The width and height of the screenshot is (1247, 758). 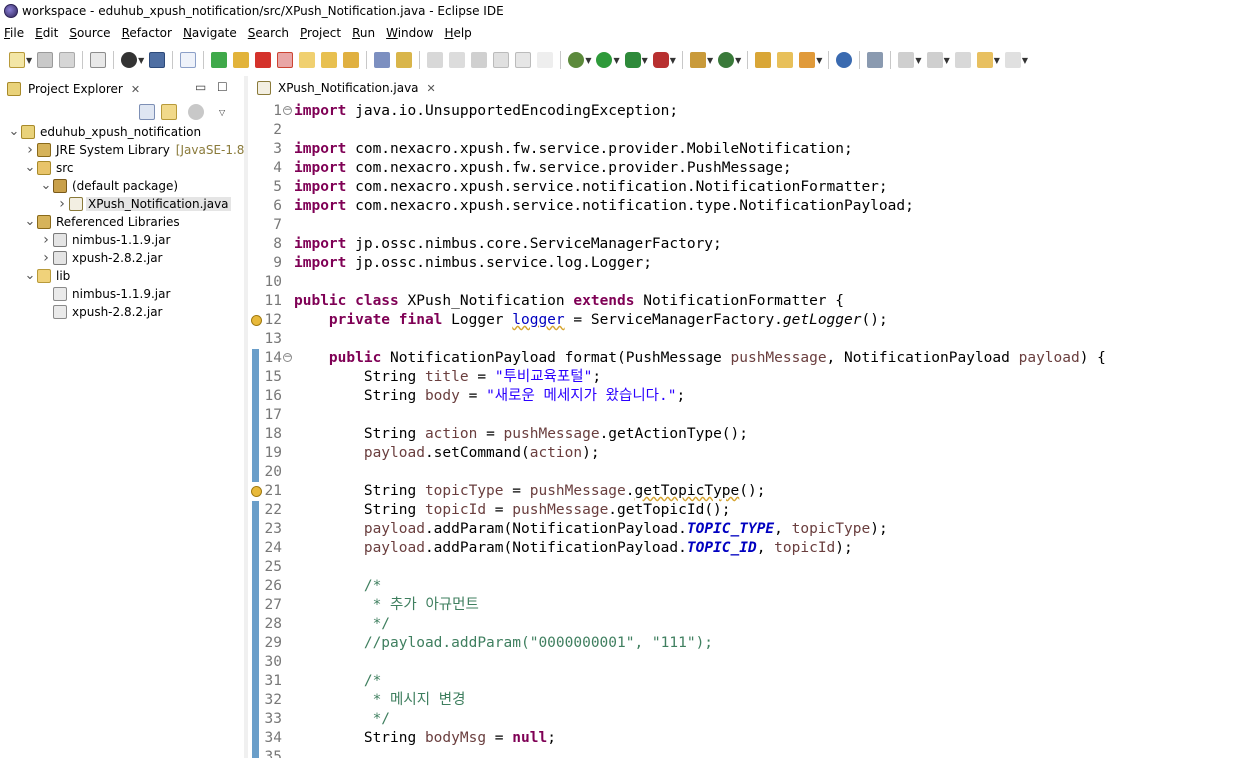 What do you see at coordinates (122, 222) in the screenshot?
I see `tree-item: ⌄ Referenced Libraries` at bounding box center [122, 222].